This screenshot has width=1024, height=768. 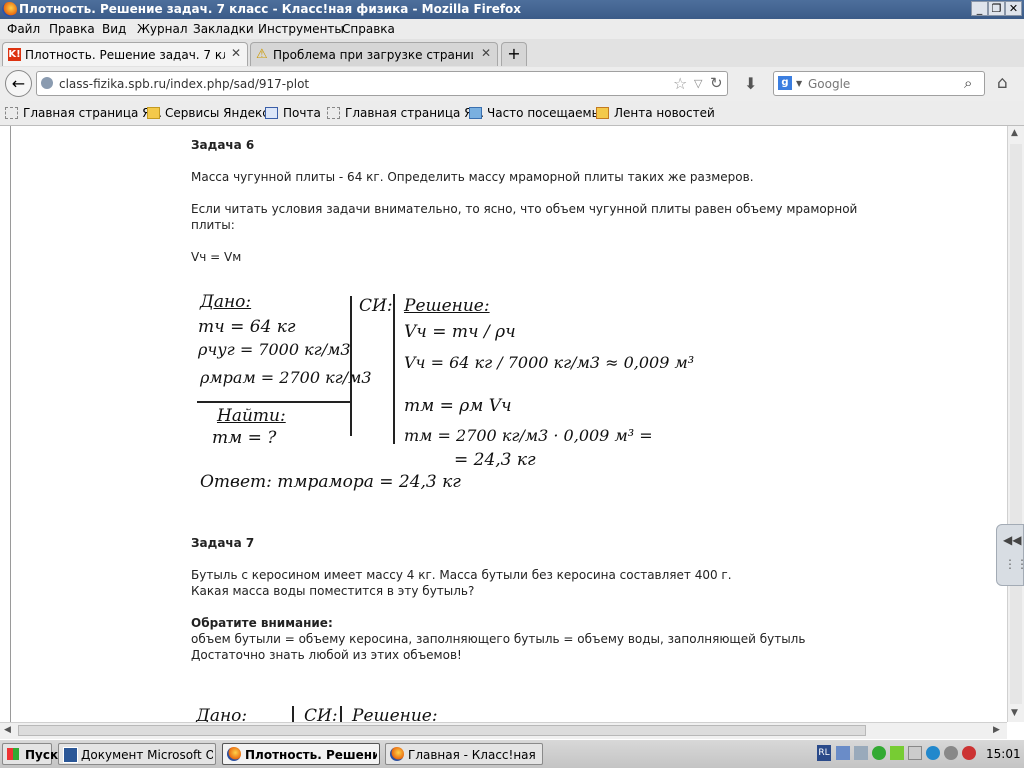 I want to click on engine-dropdown-icon: ▼, so click(x=799, y=83).